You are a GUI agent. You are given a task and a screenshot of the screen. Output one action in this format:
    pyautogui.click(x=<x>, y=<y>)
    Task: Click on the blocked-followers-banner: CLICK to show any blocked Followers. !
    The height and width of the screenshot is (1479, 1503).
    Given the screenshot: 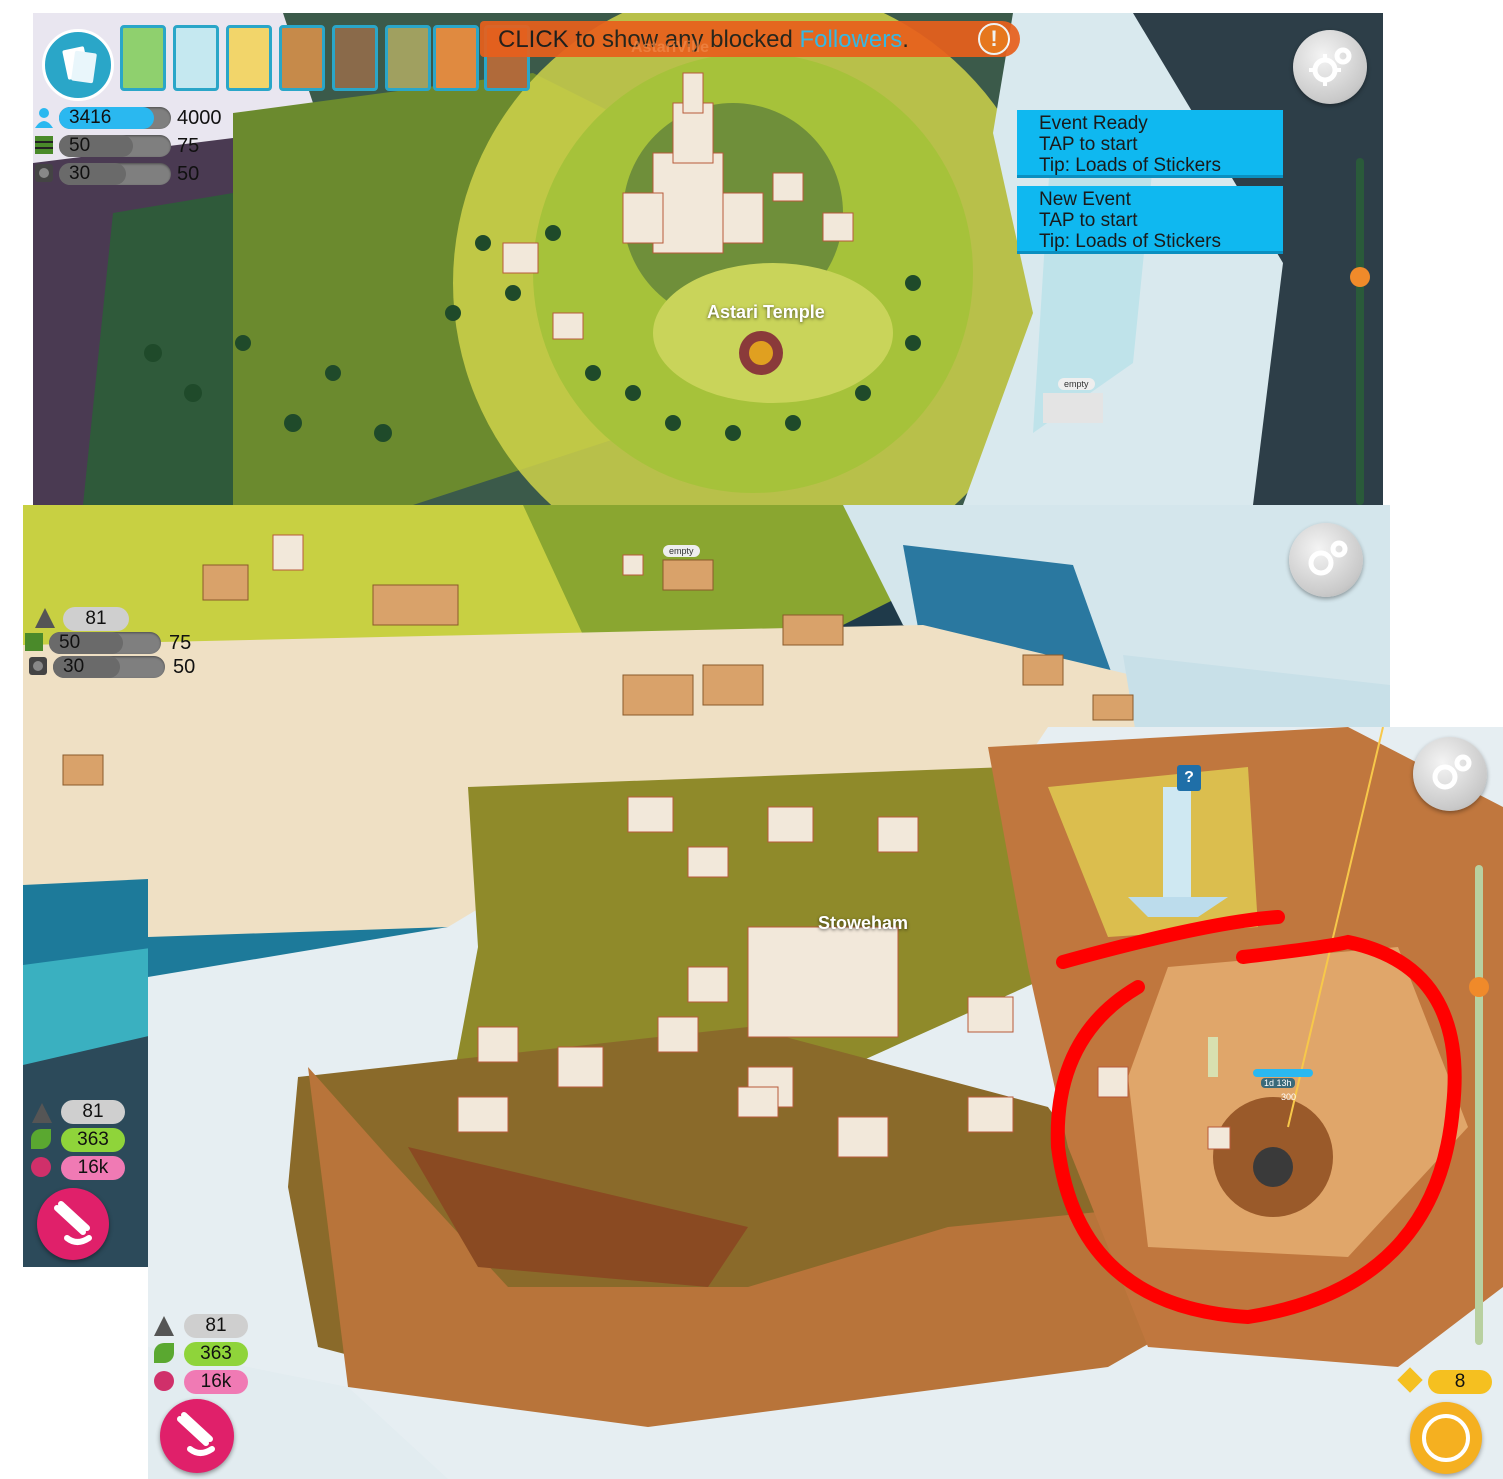 What is the action you would take?
    pyautogui.click(x=750, y=39)
    